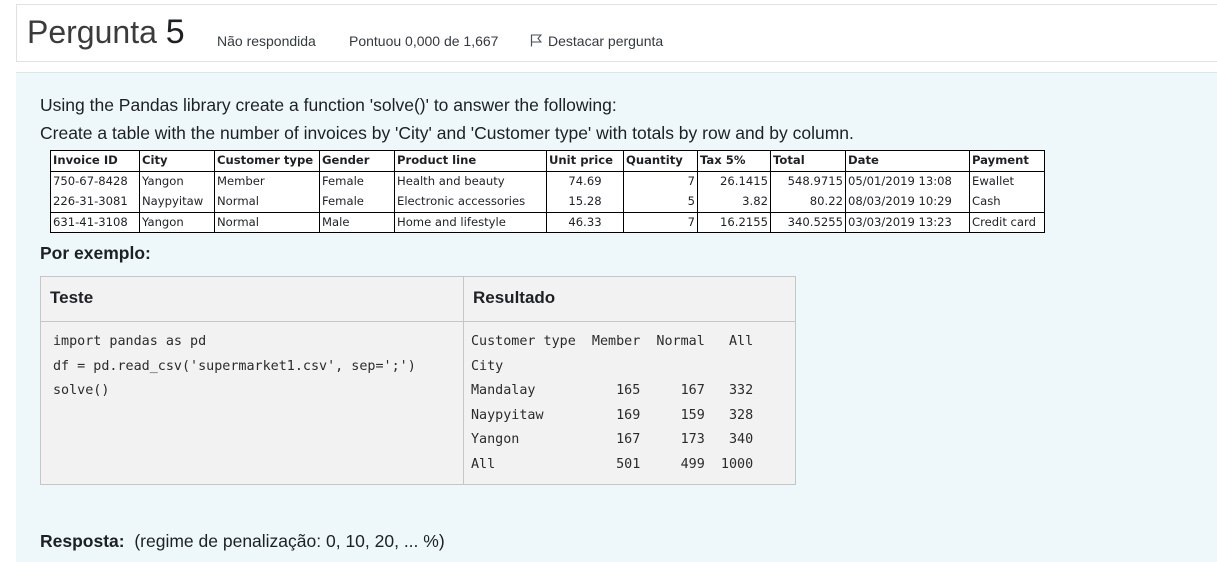 Image resolution: width=1217 pixels, height=562 pixels. Describe the element at coordinates (629, 299) in the screenshot. I see `example-col-result-header: Resultado` at that location.